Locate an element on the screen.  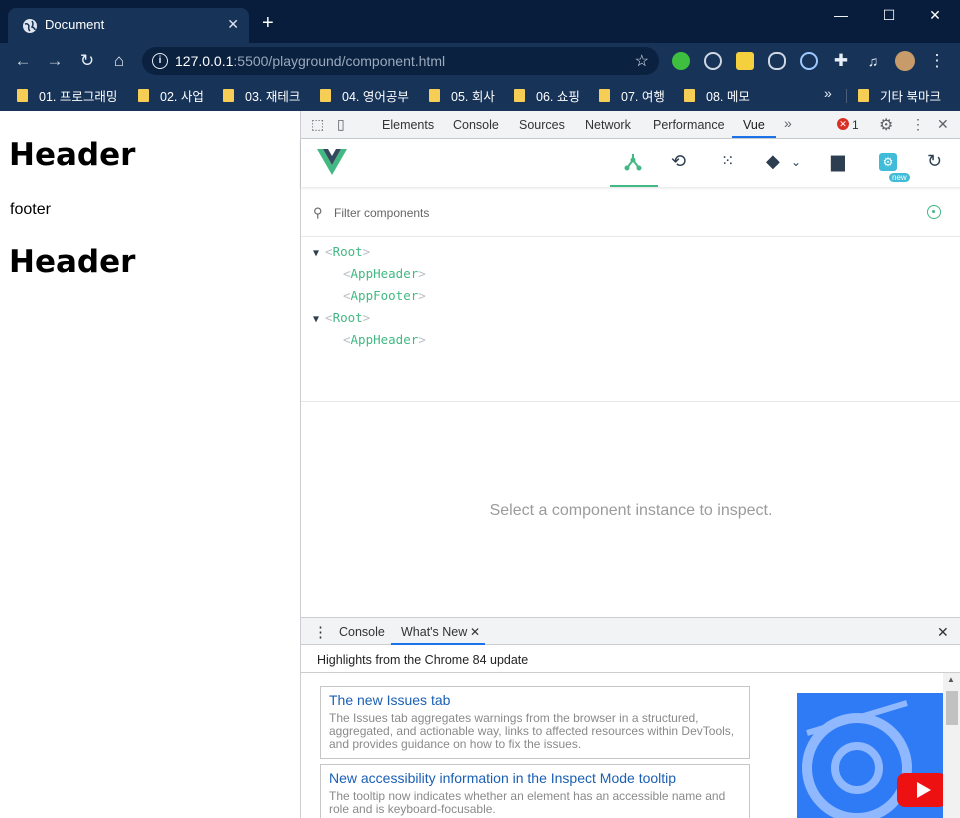
card-title-link: The new Issues tab is located at coordinates (389, 700).